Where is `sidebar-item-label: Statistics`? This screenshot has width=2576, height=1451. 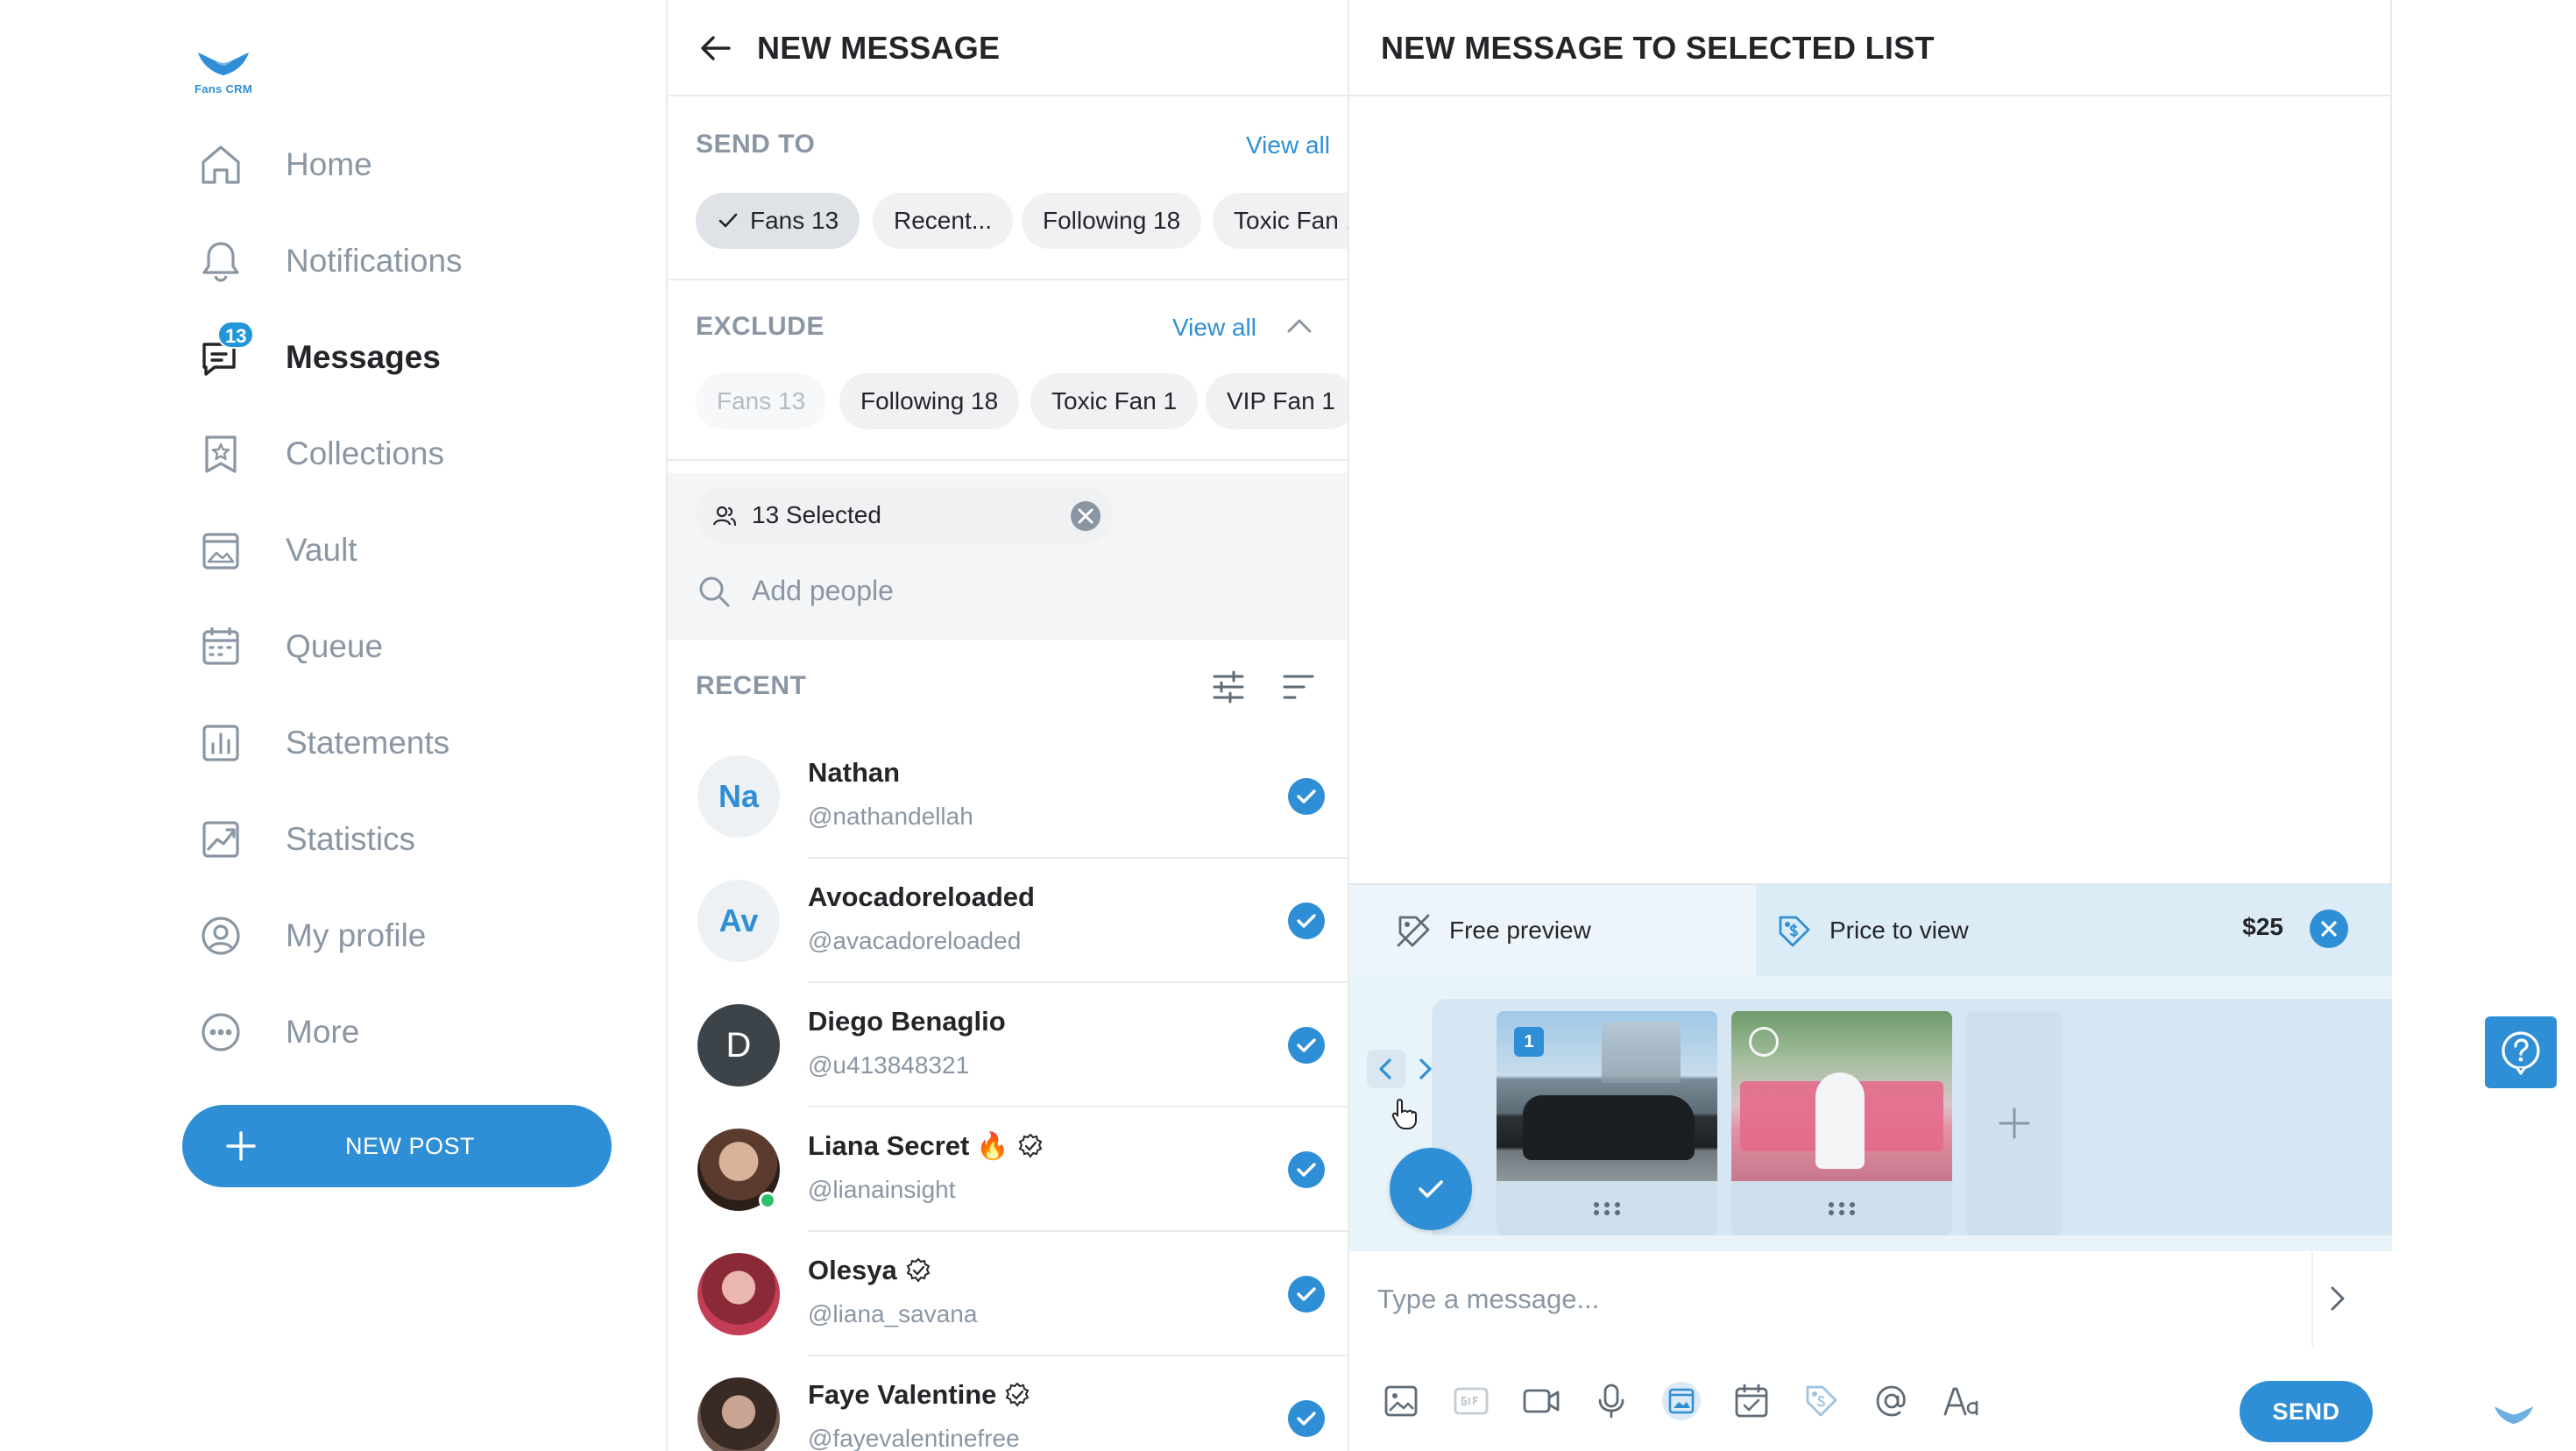 sidebar-item-label: Statistics is located at coordinates (351, 839).